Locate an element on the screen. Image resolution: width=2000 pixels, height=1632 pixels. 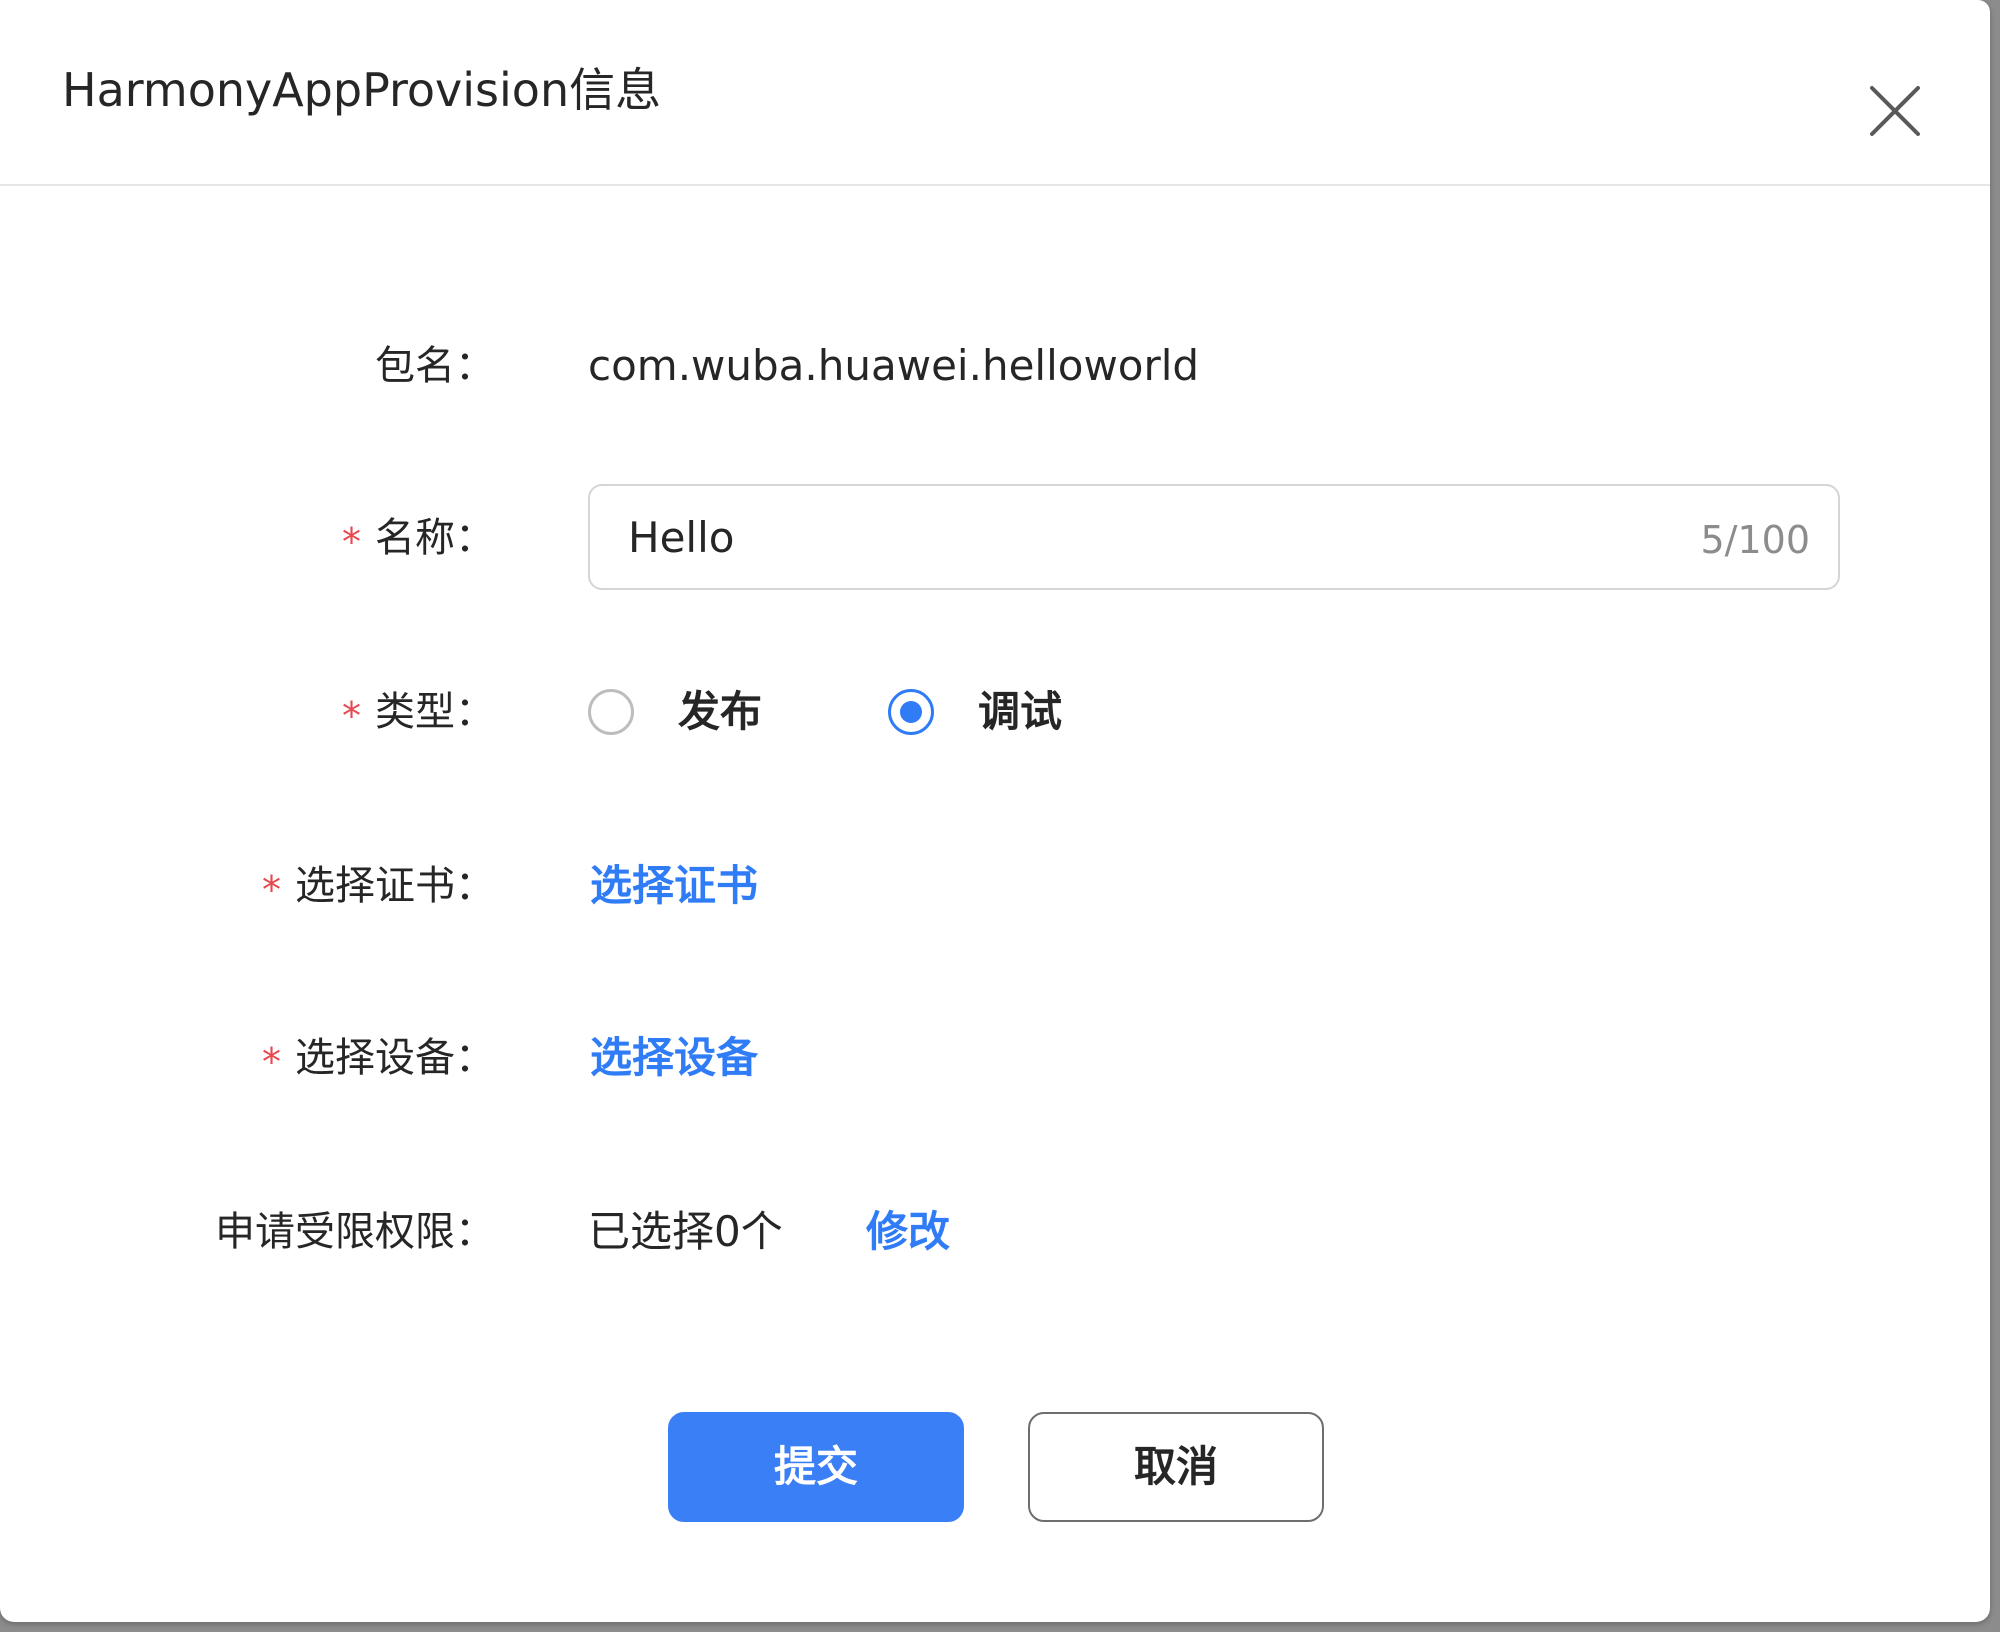
name-label-text: 名称： is located at coordinates (435, 538).